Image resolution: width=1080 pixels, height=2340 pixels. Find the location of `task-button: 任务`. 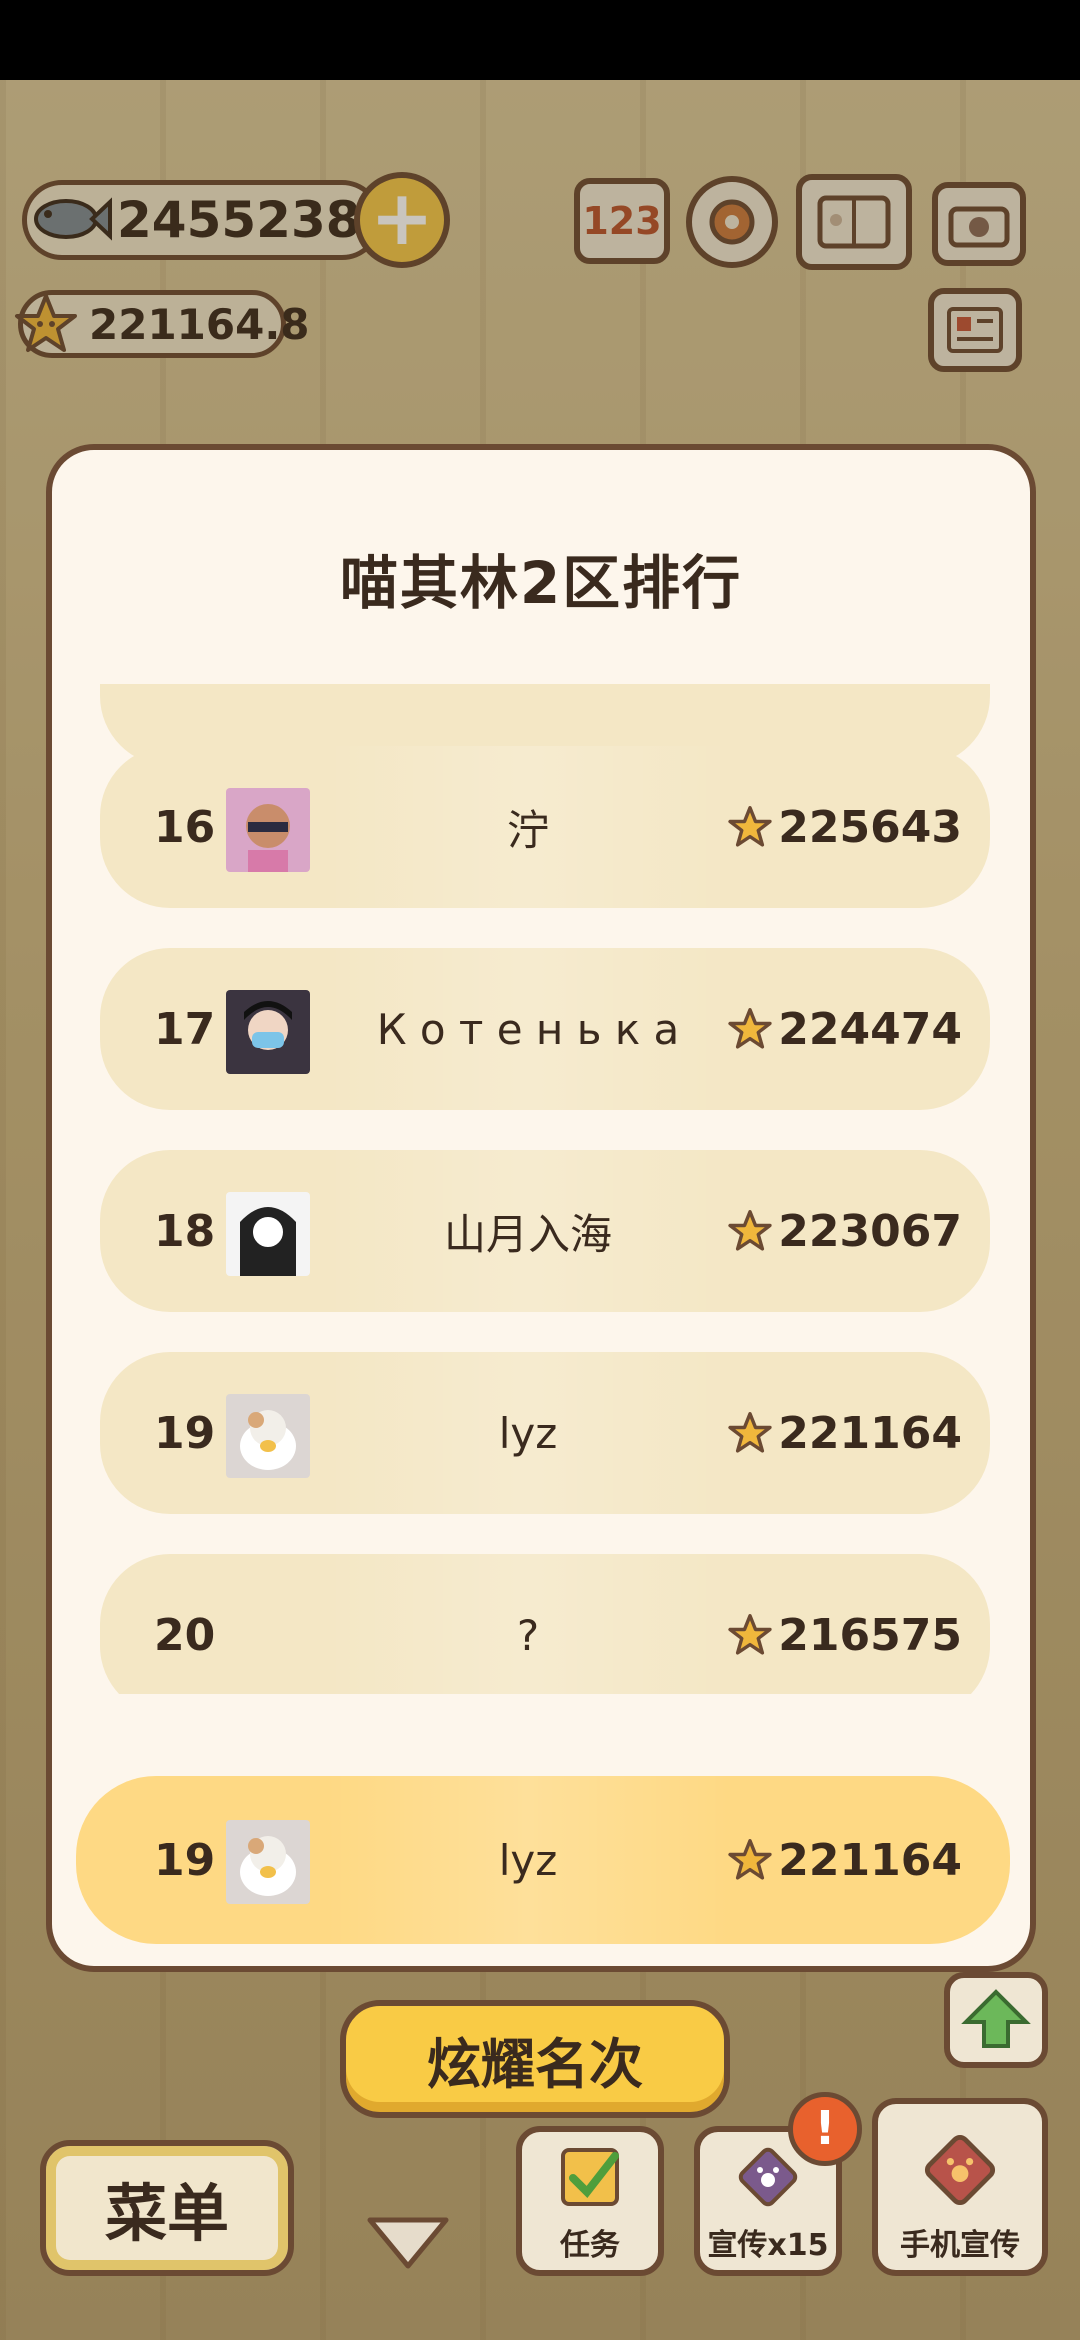

task-button: 任务 is located at coordinates (590, 2201).